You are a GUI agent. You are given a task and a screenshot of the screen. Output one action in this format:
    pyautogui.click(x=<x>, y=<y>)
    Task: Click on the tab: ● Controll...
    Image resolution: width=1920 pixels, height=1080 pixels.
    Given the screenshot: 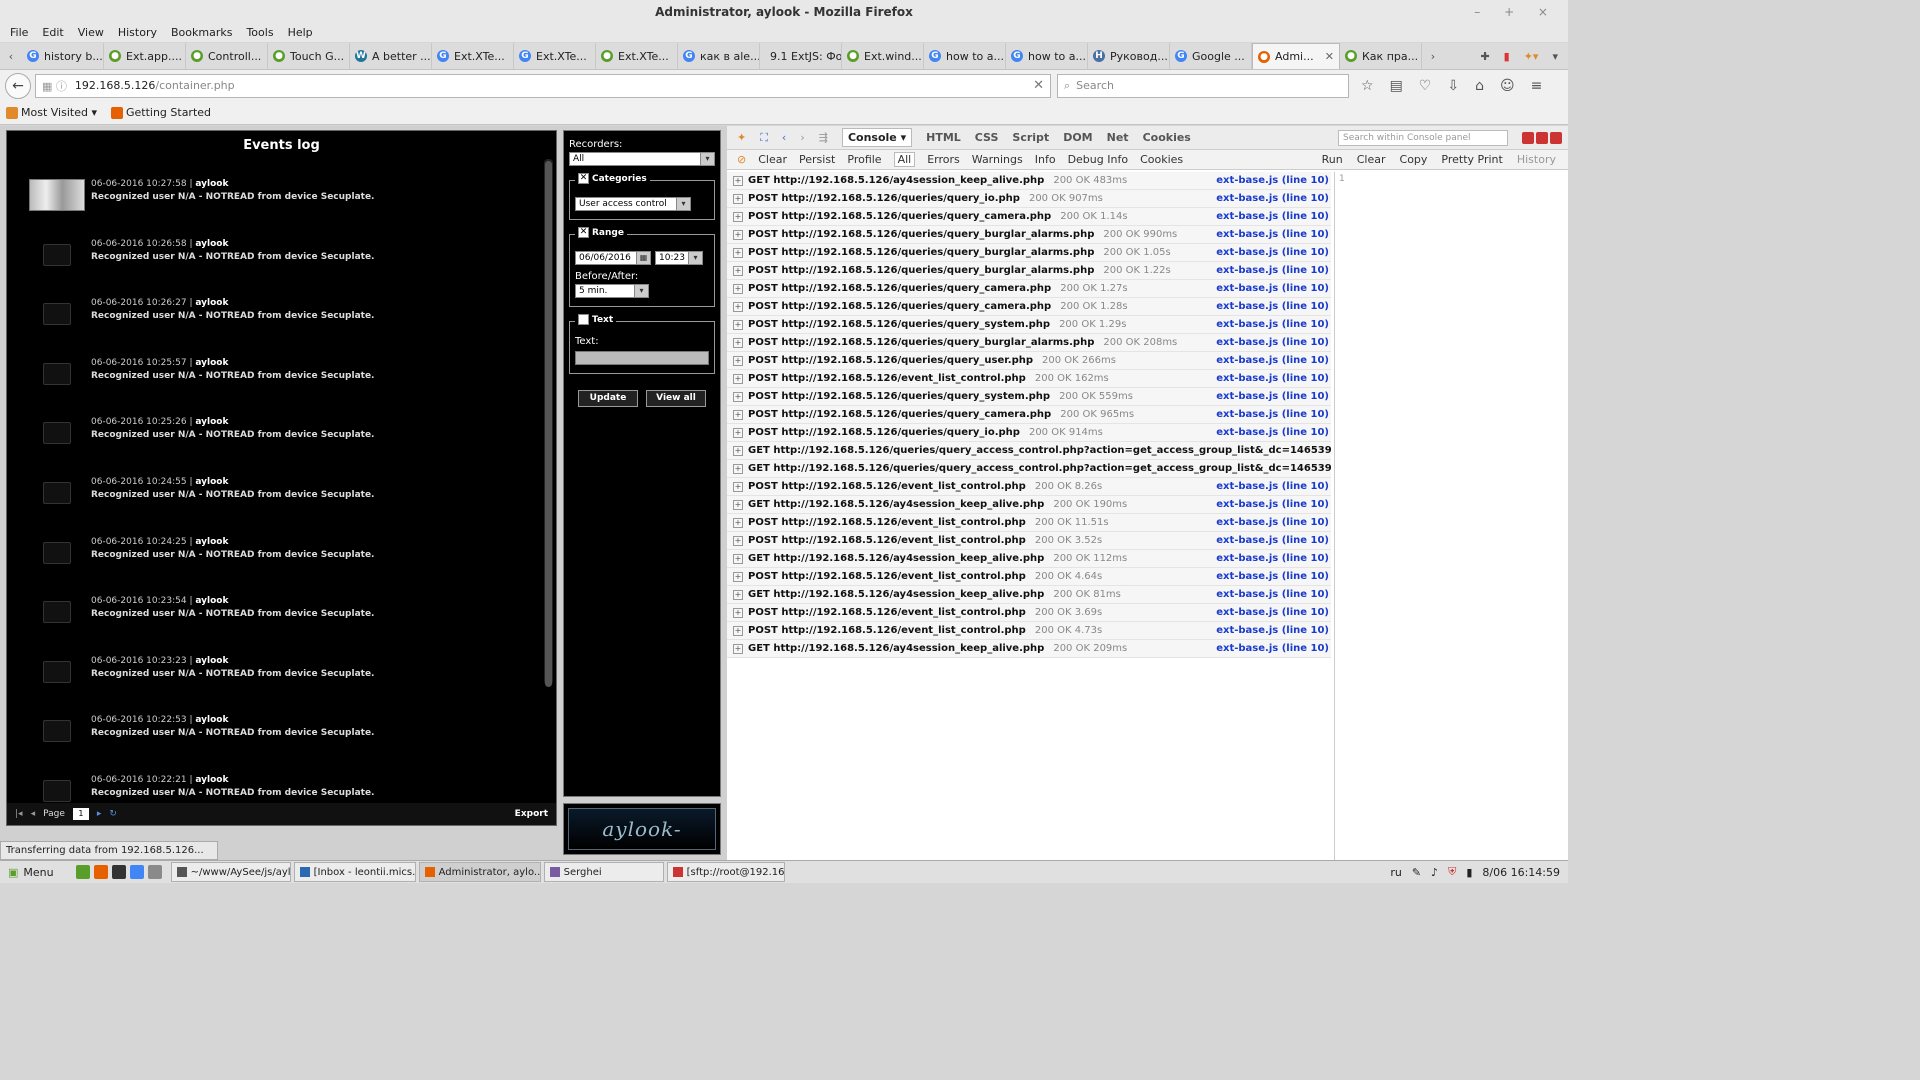 What is the action you would take?
    pyautogui.click(x=227, y=56)
    